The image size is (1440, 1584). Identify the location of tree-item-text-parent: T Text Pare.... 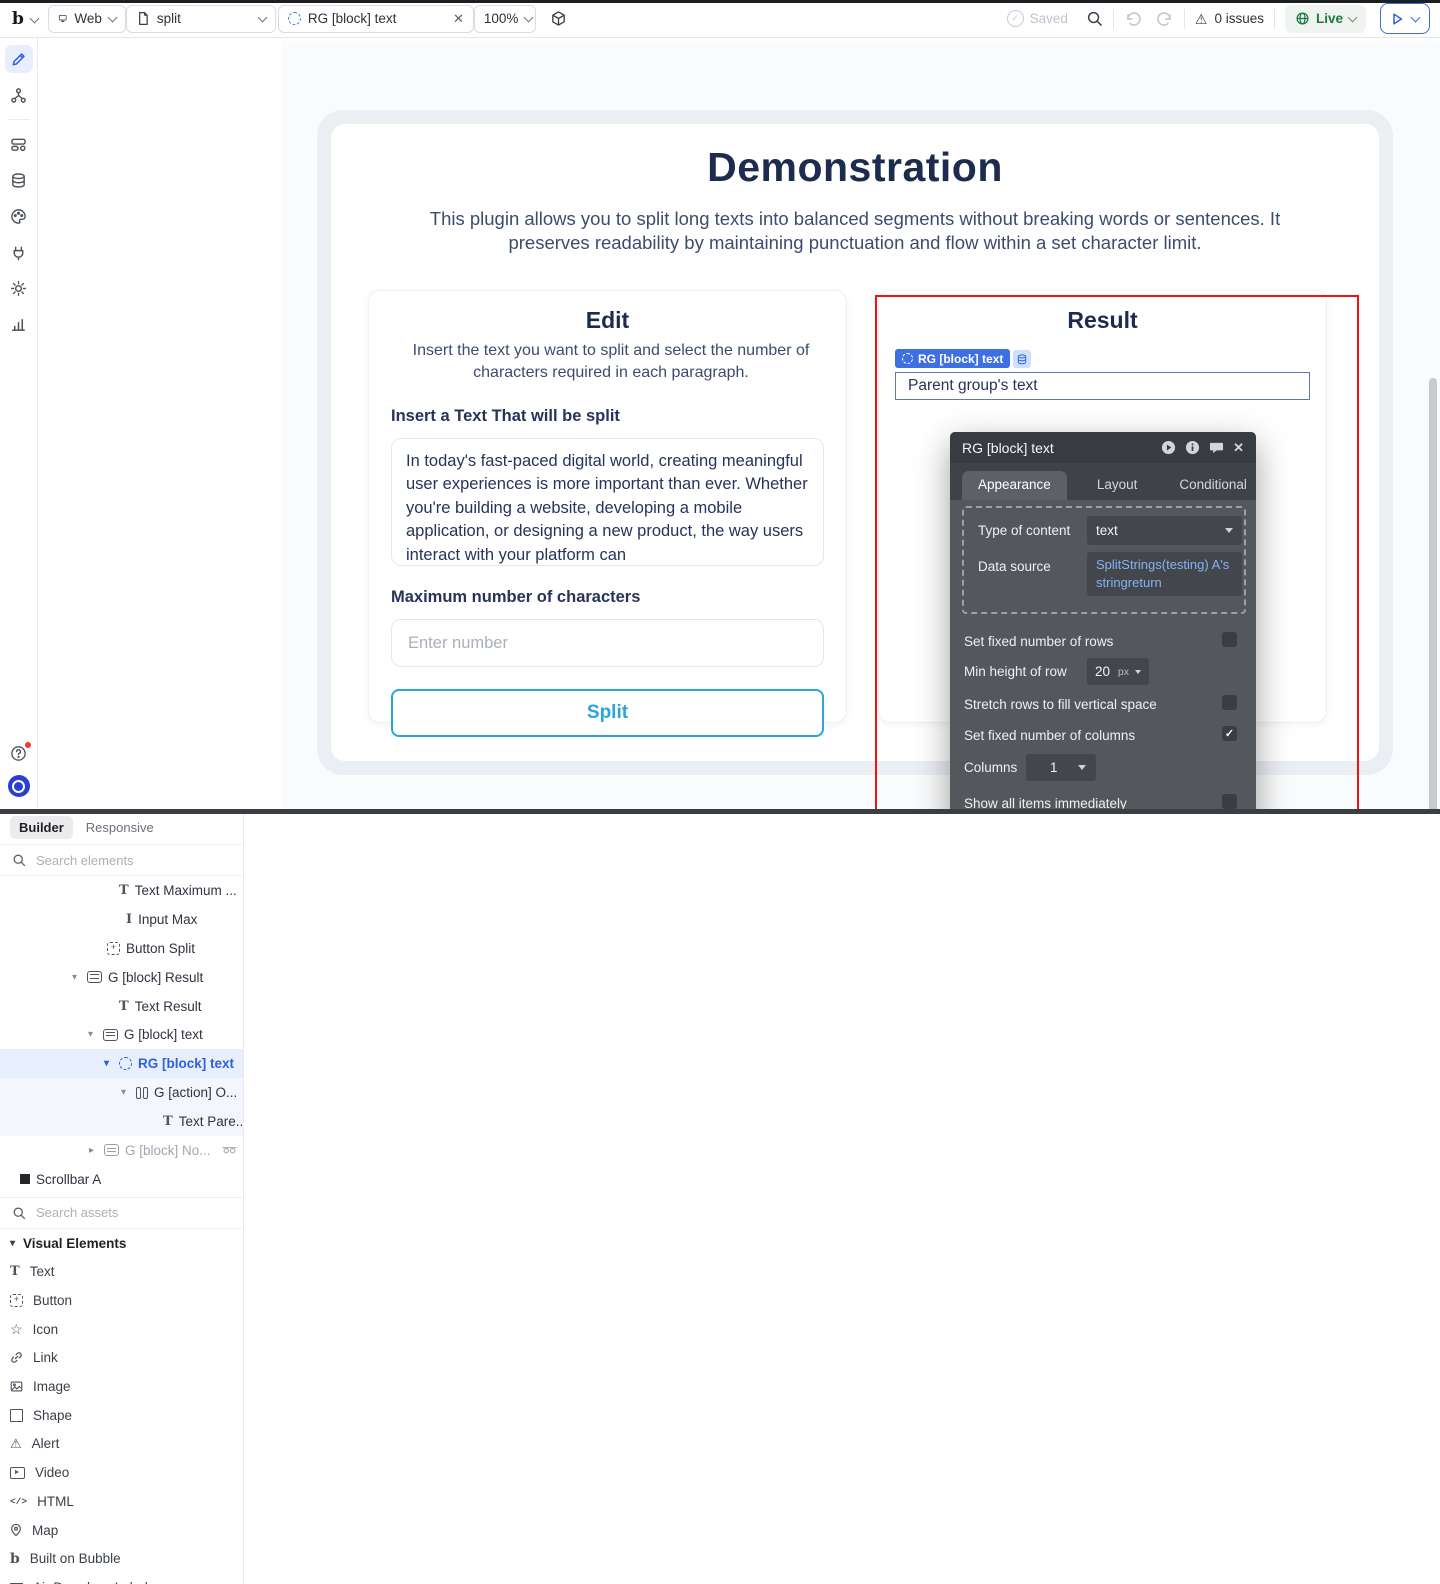
(121, 1122).